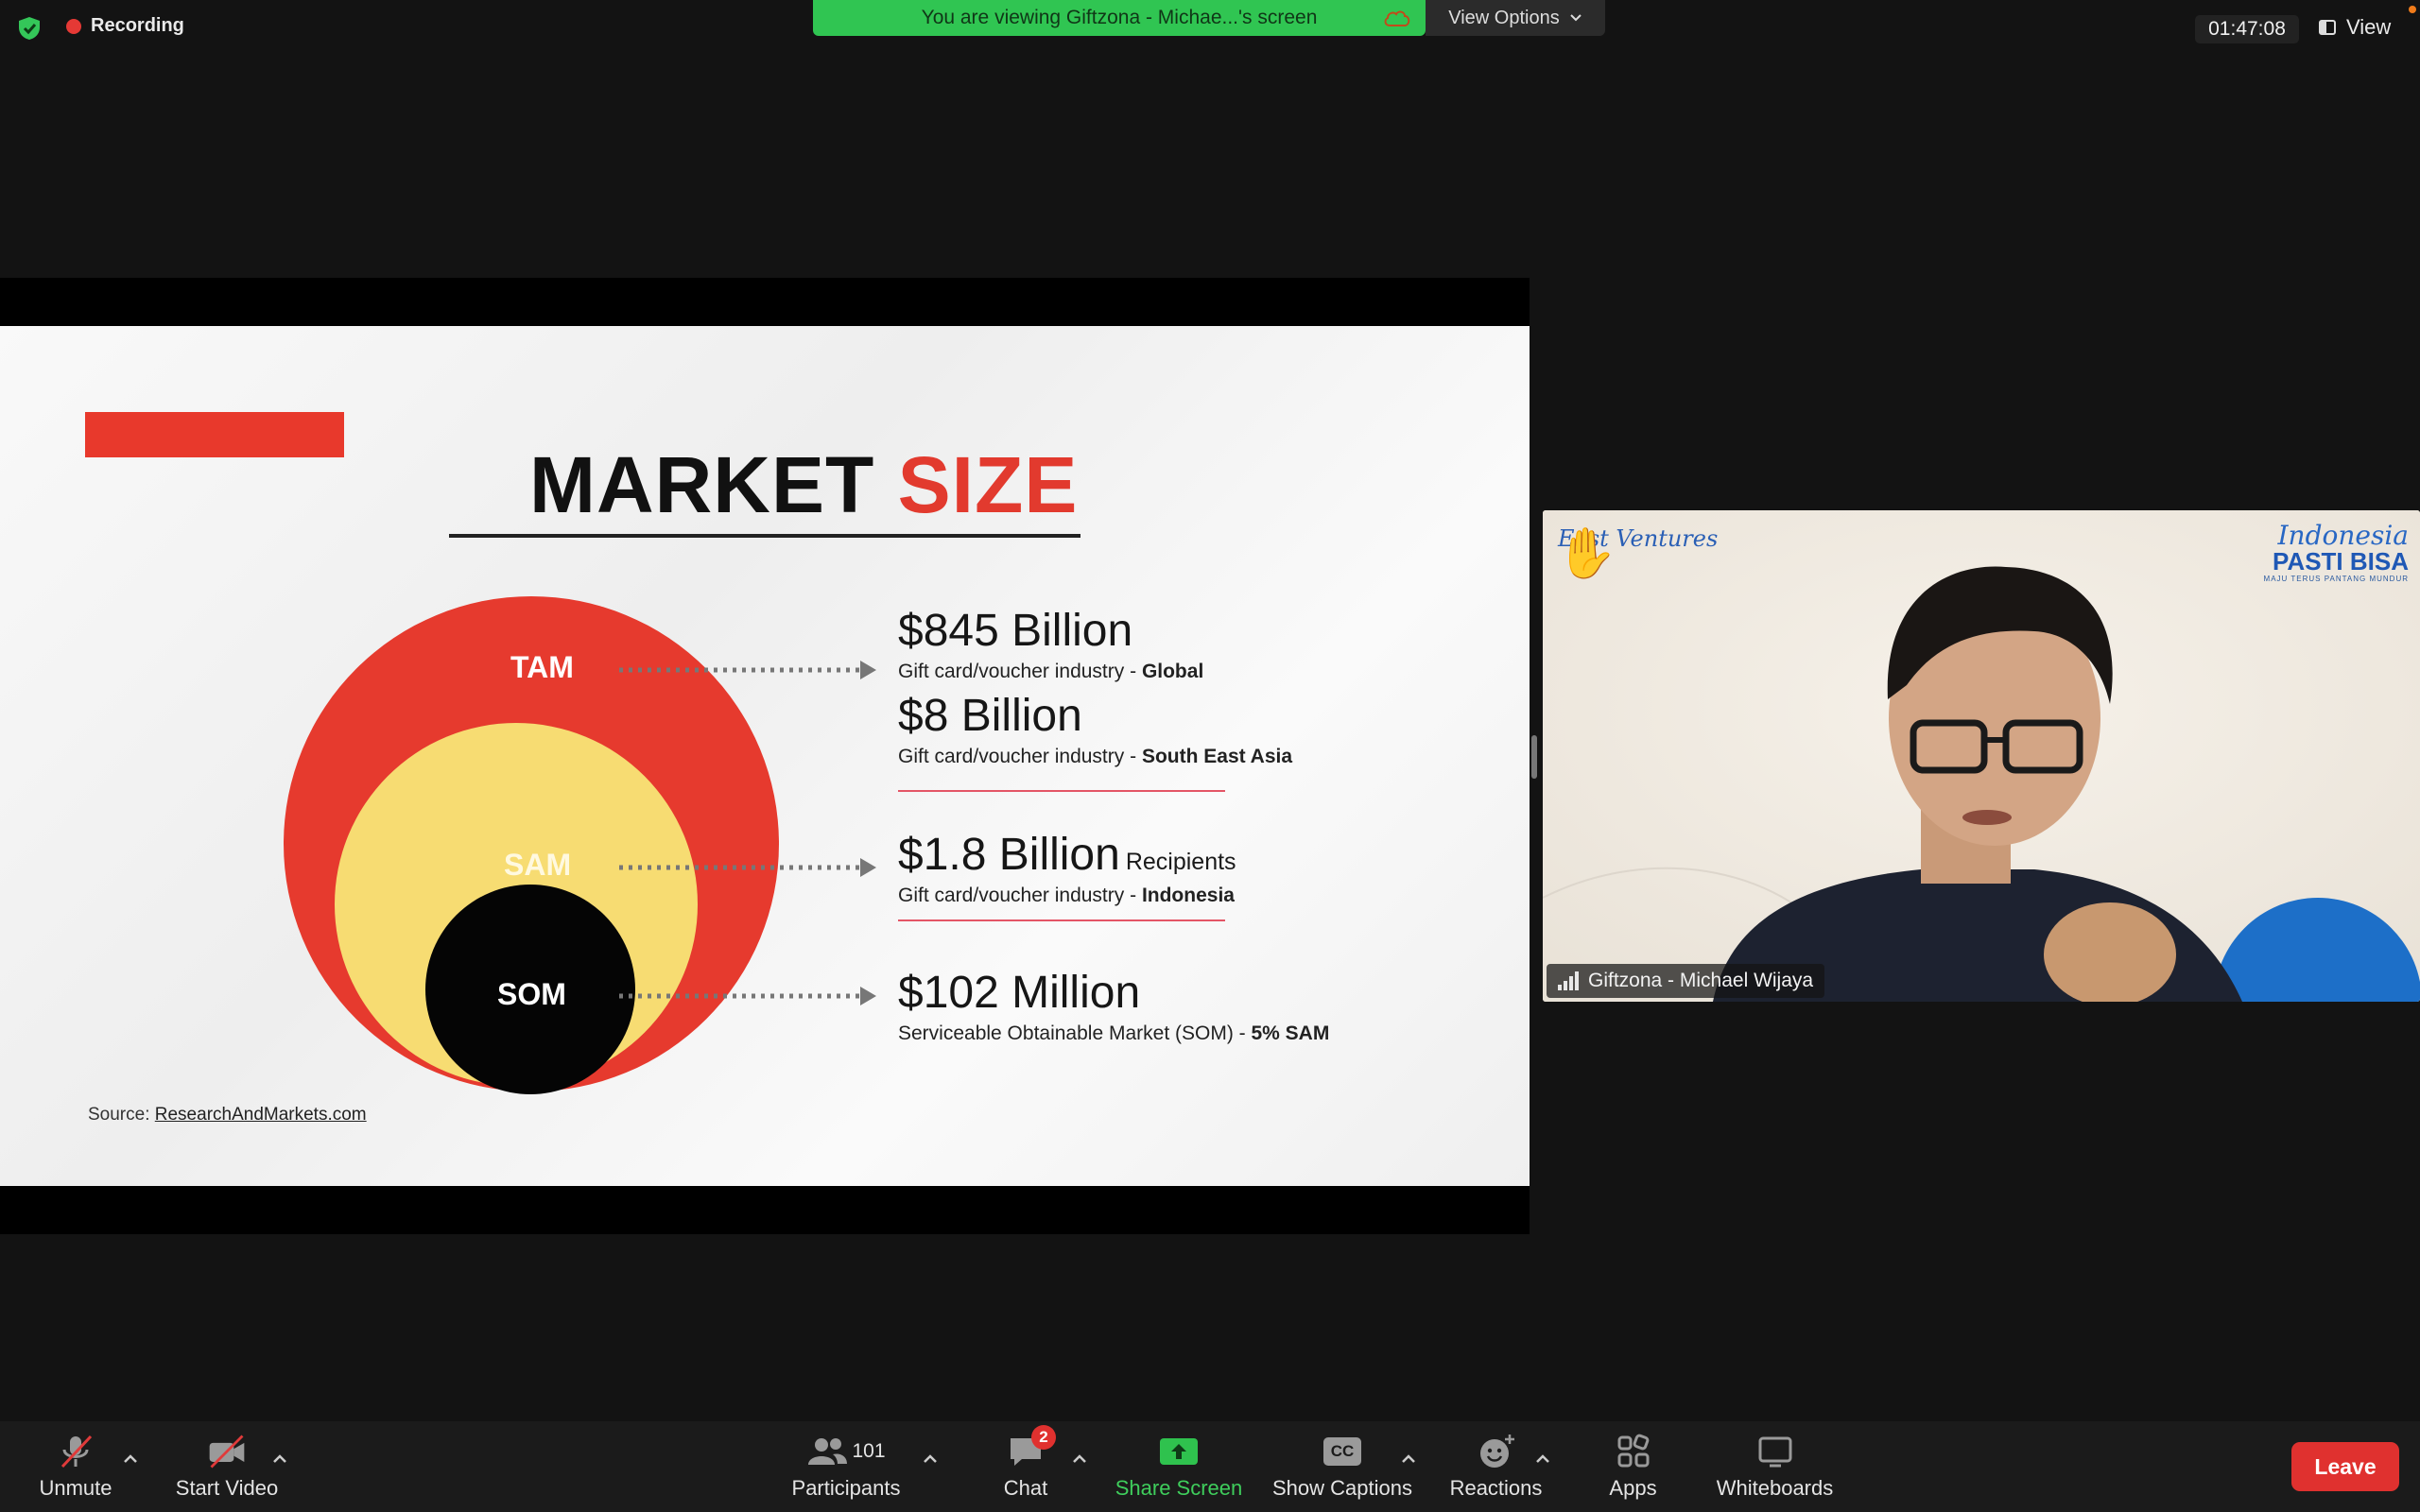 The image size is (2420, 1512). What do you see at coordinates (75, 1488) in the screenshot?
I see `unmute-label: Unmute` at bounding box center [75, 1488].